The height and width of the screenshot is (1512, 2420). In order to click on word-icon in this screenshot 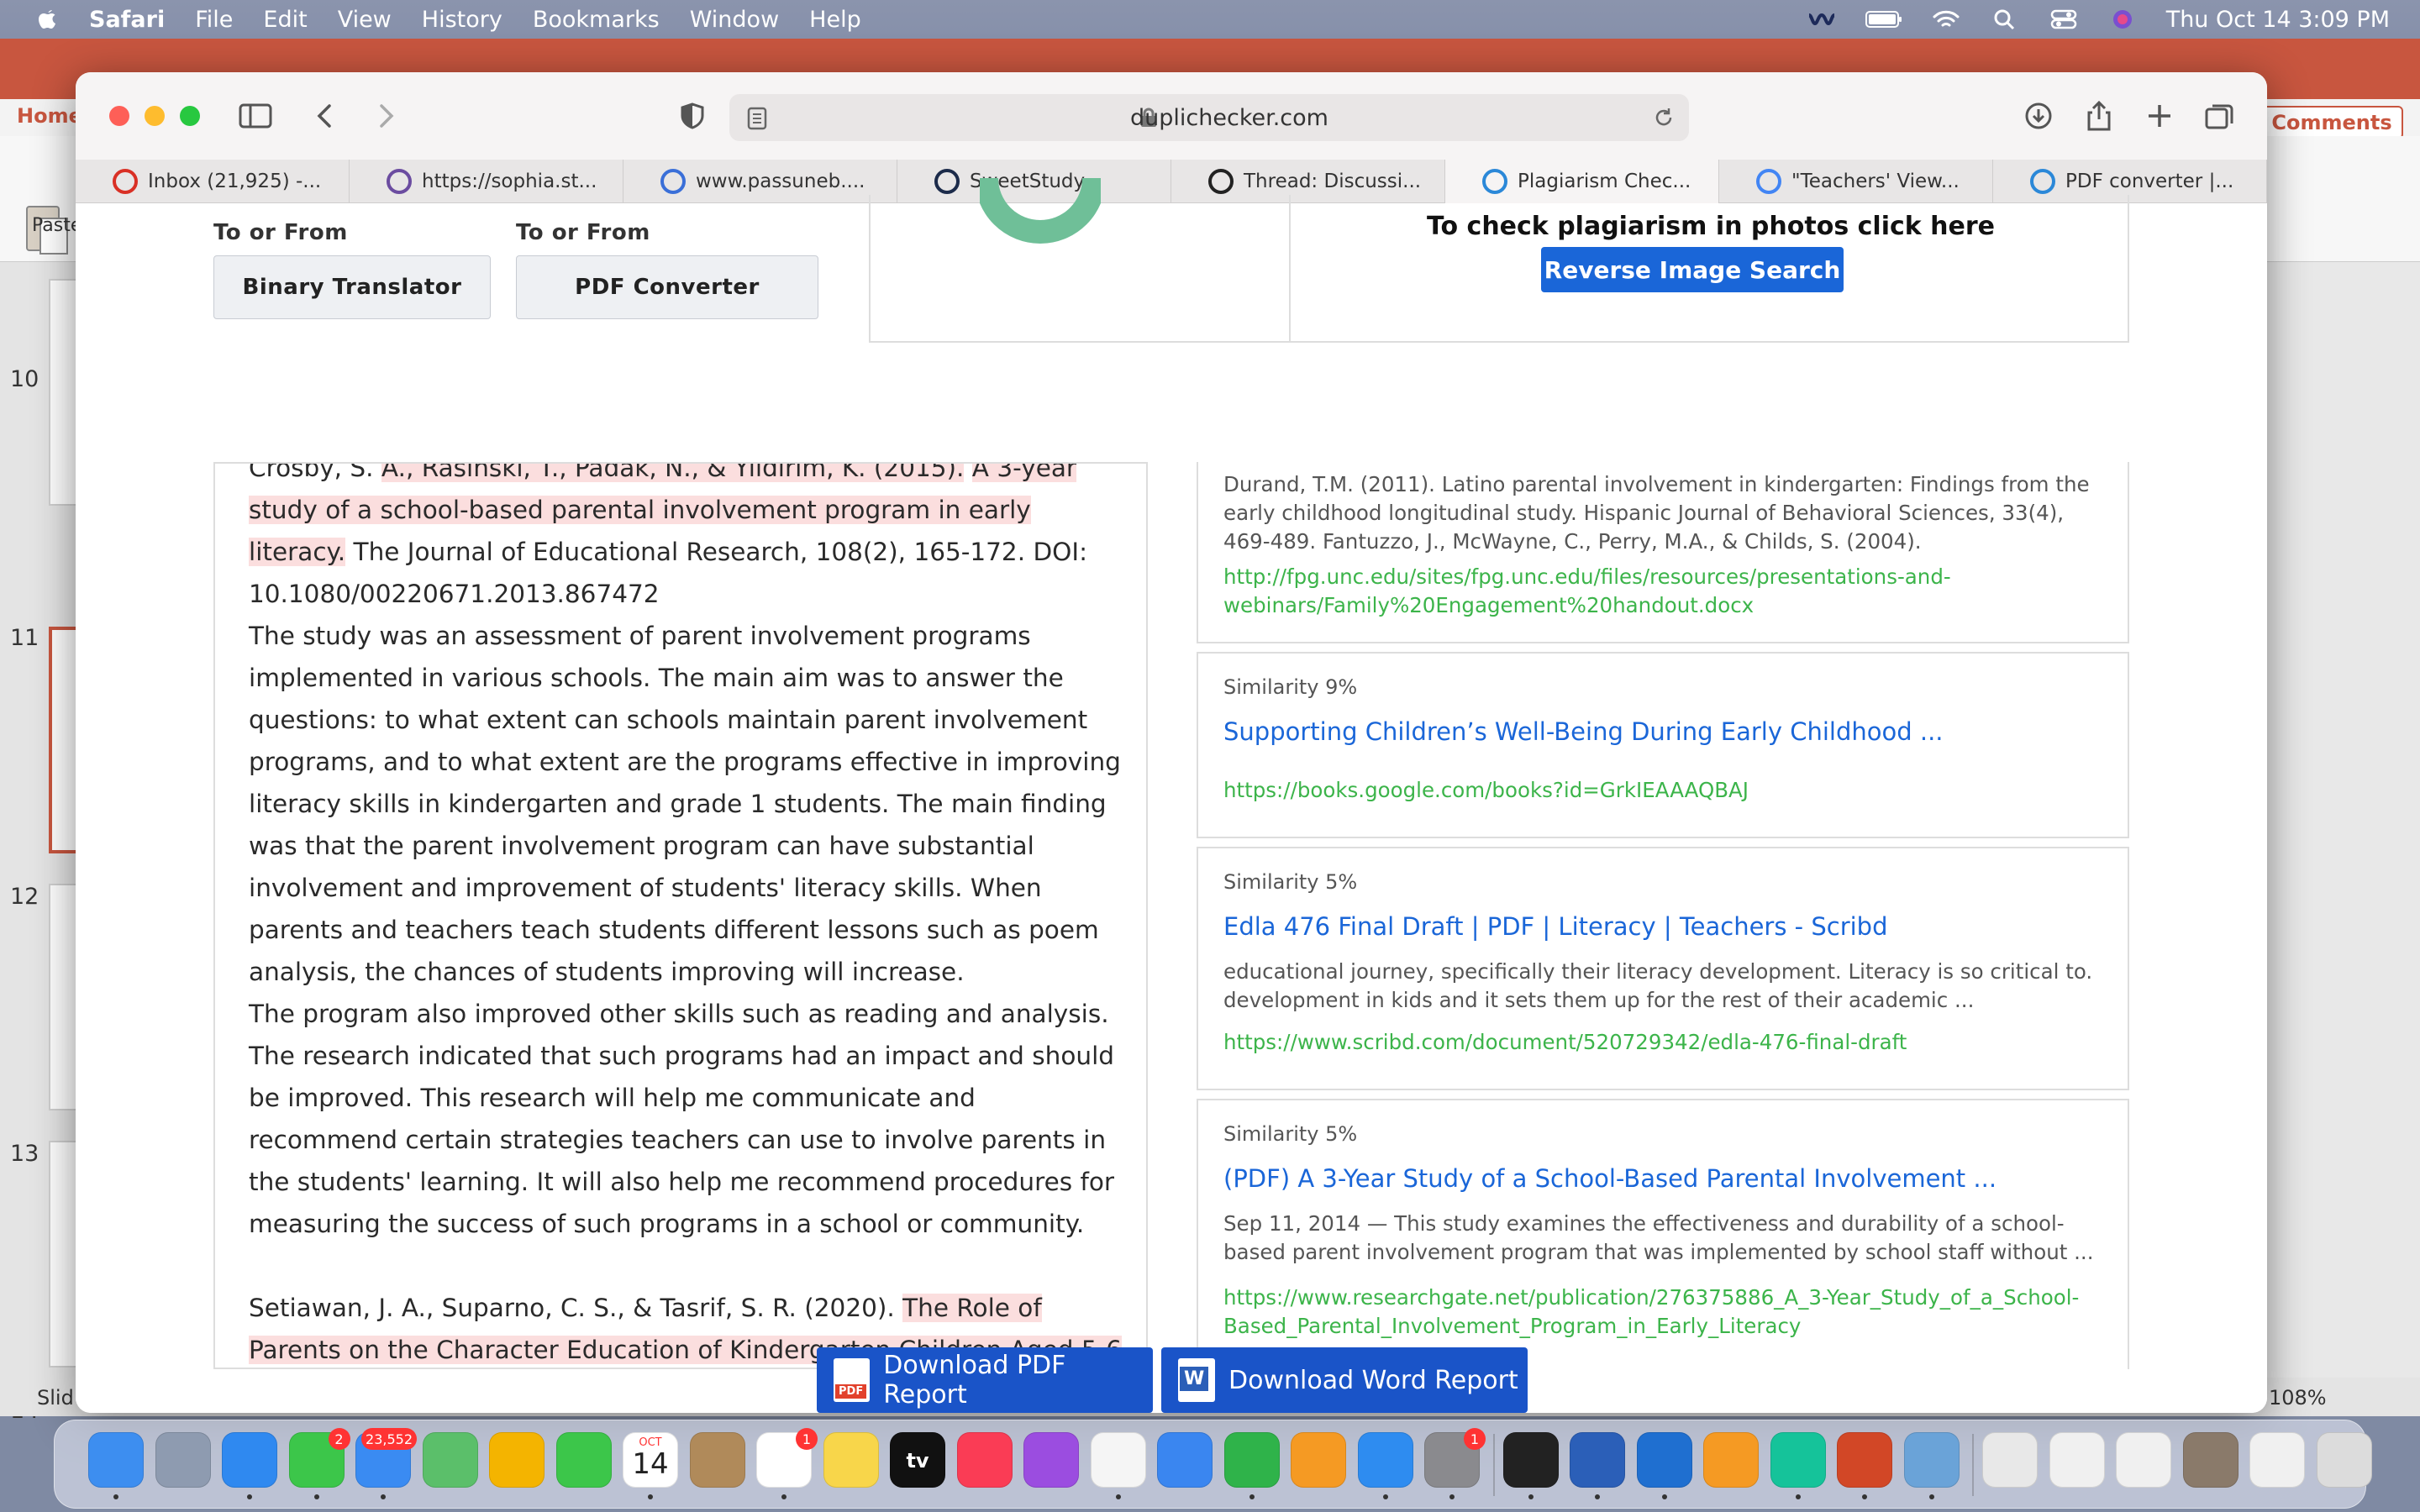, I will do `click(1597, 1460)`.